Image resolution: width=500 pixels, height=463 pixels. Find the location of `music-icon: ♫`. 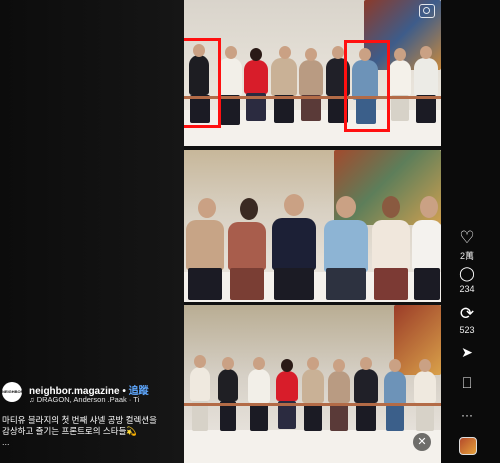

music-icon: ♫ is located at coordinates (32, 399).